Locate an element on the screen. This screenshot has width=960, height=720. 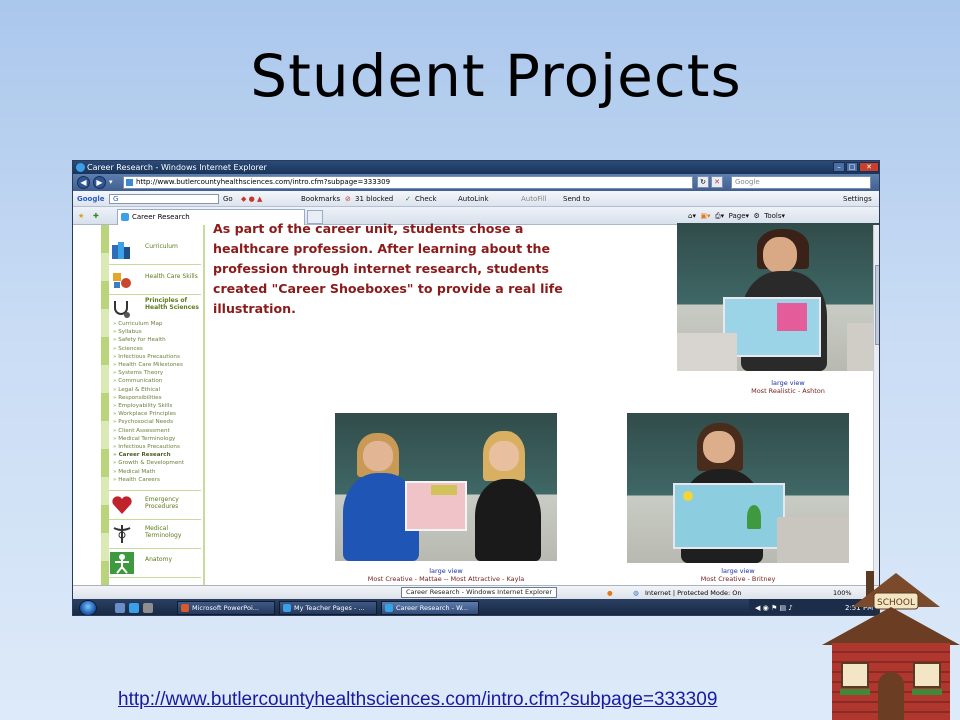
sidebar-link: Psychosocial Needs is located at coordinates (159, 422).